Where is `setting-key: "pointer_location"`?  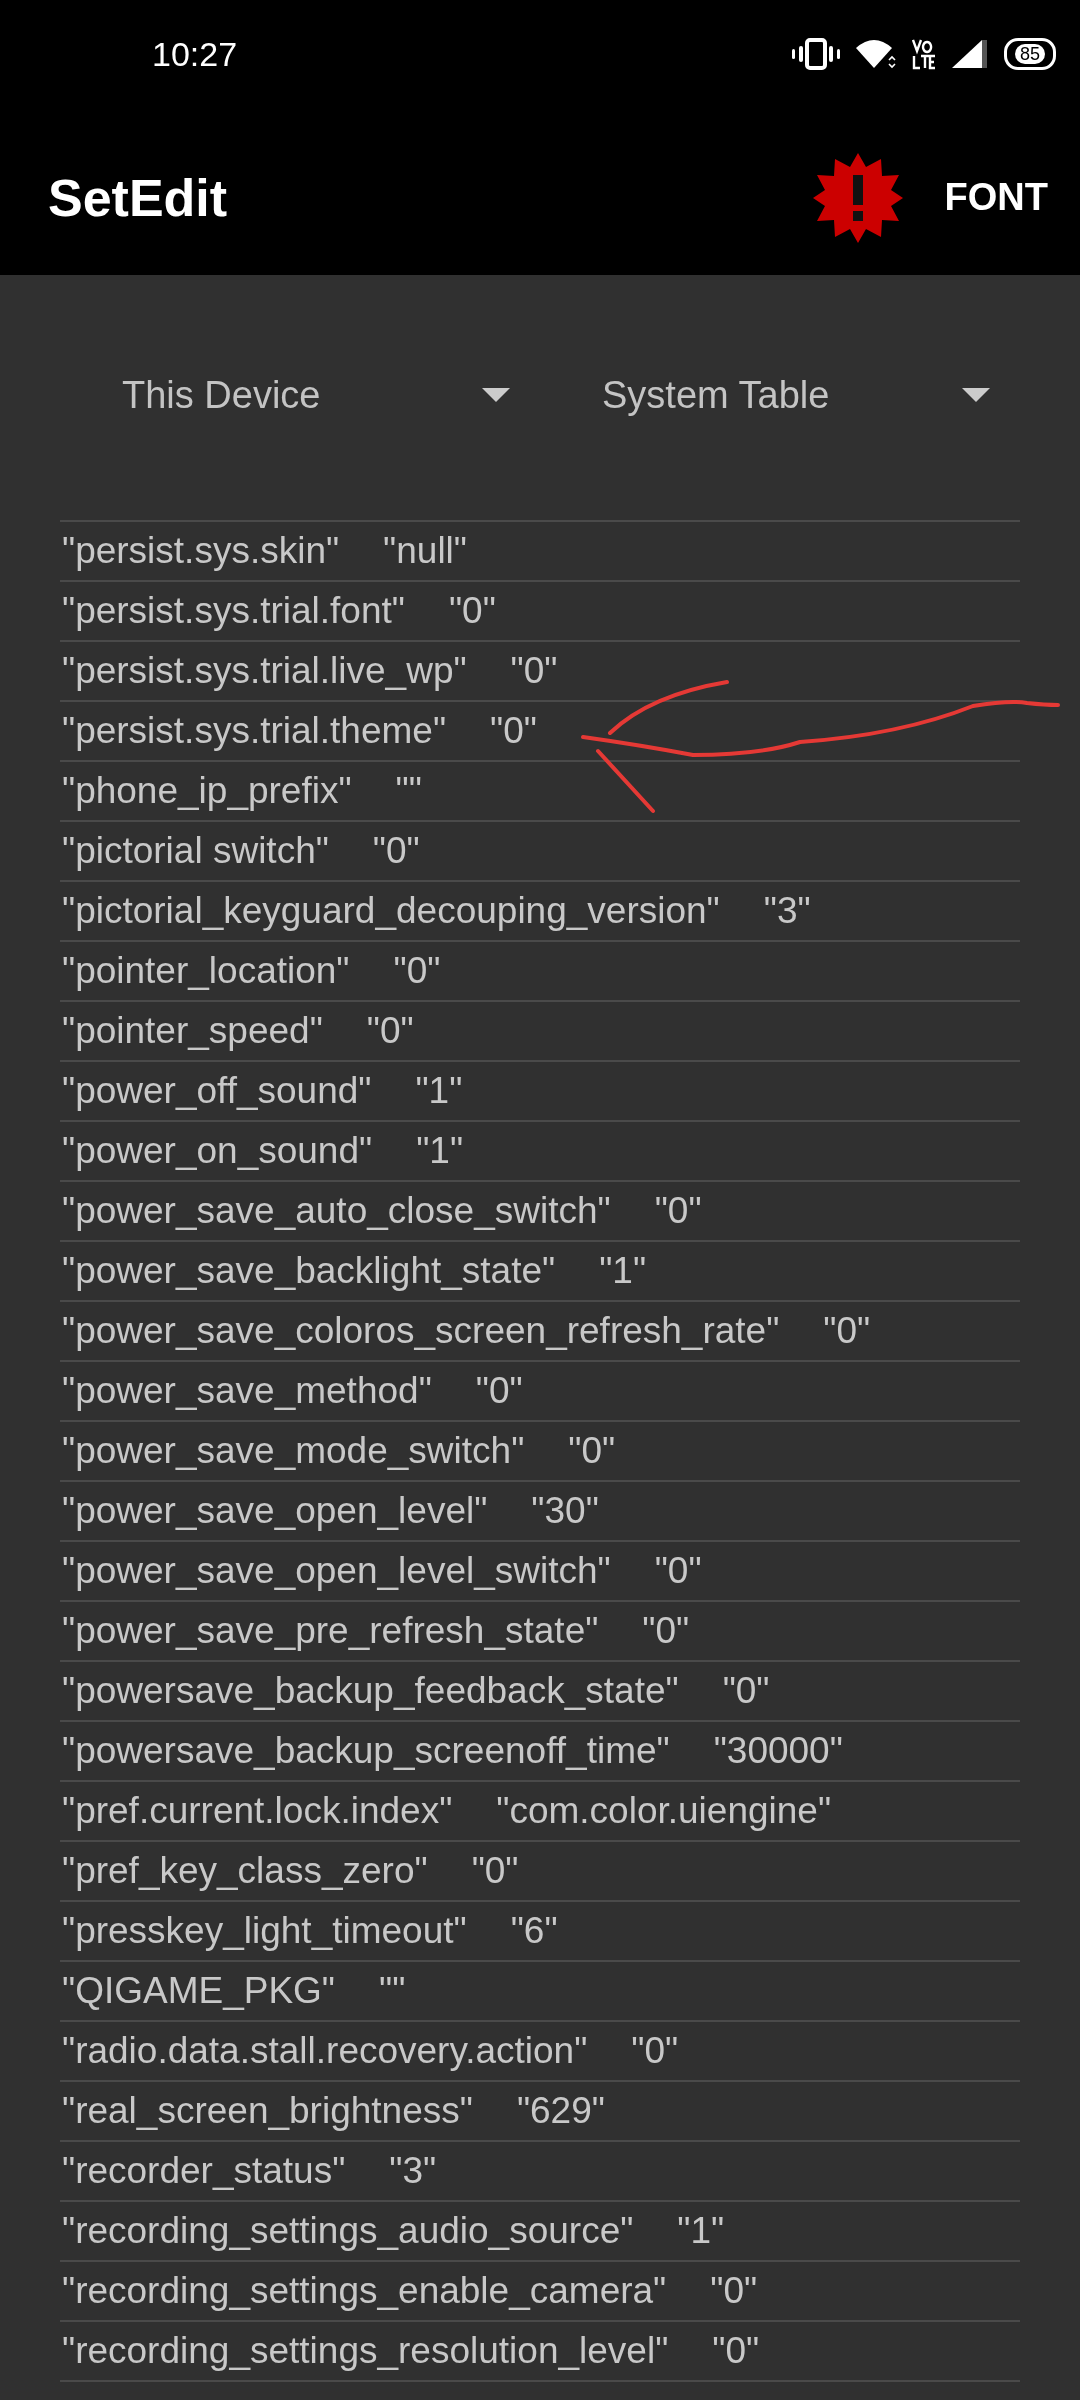 setting-key: "pointer_location" is located at coordinates (206, 971).